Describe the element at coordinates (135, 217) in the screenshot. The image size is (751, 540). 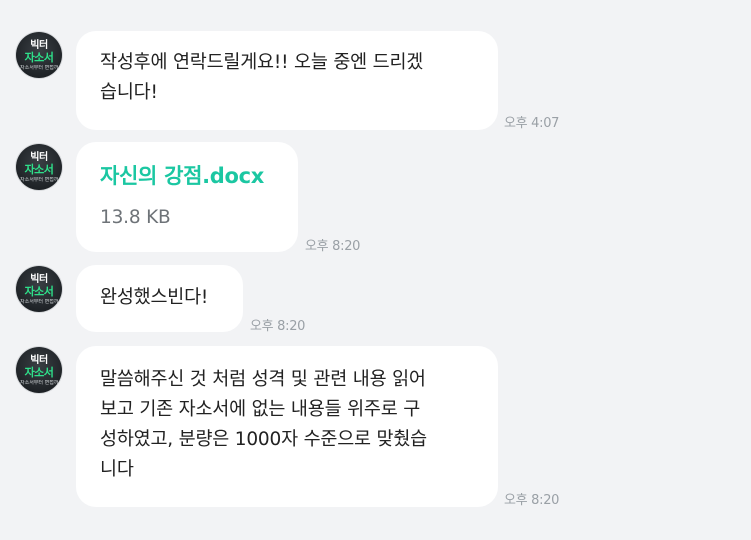
I see `file-size: 13.8 KB` at that location.